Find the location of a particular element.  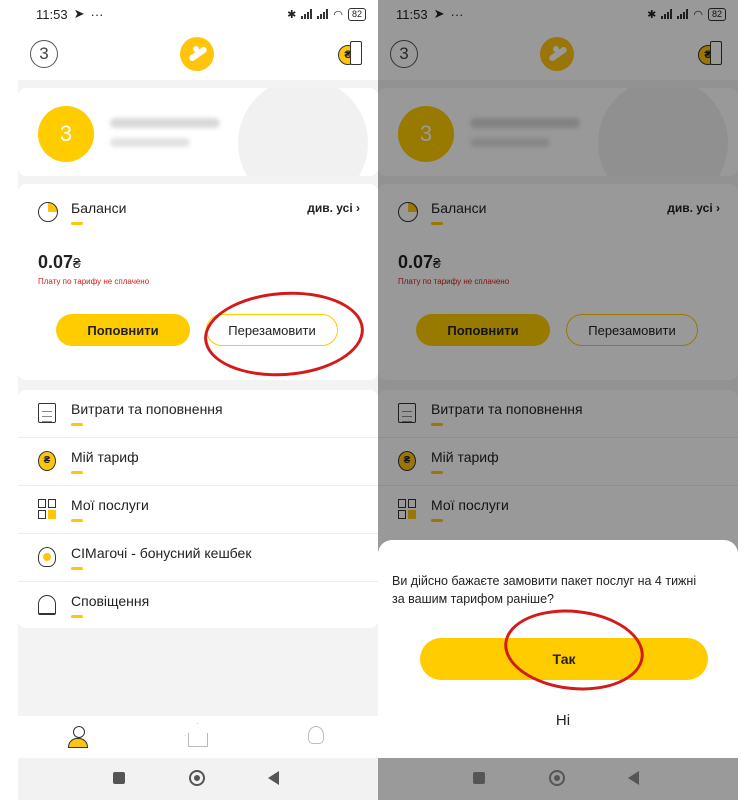

bell-icon is located at coordinates (47, 605).